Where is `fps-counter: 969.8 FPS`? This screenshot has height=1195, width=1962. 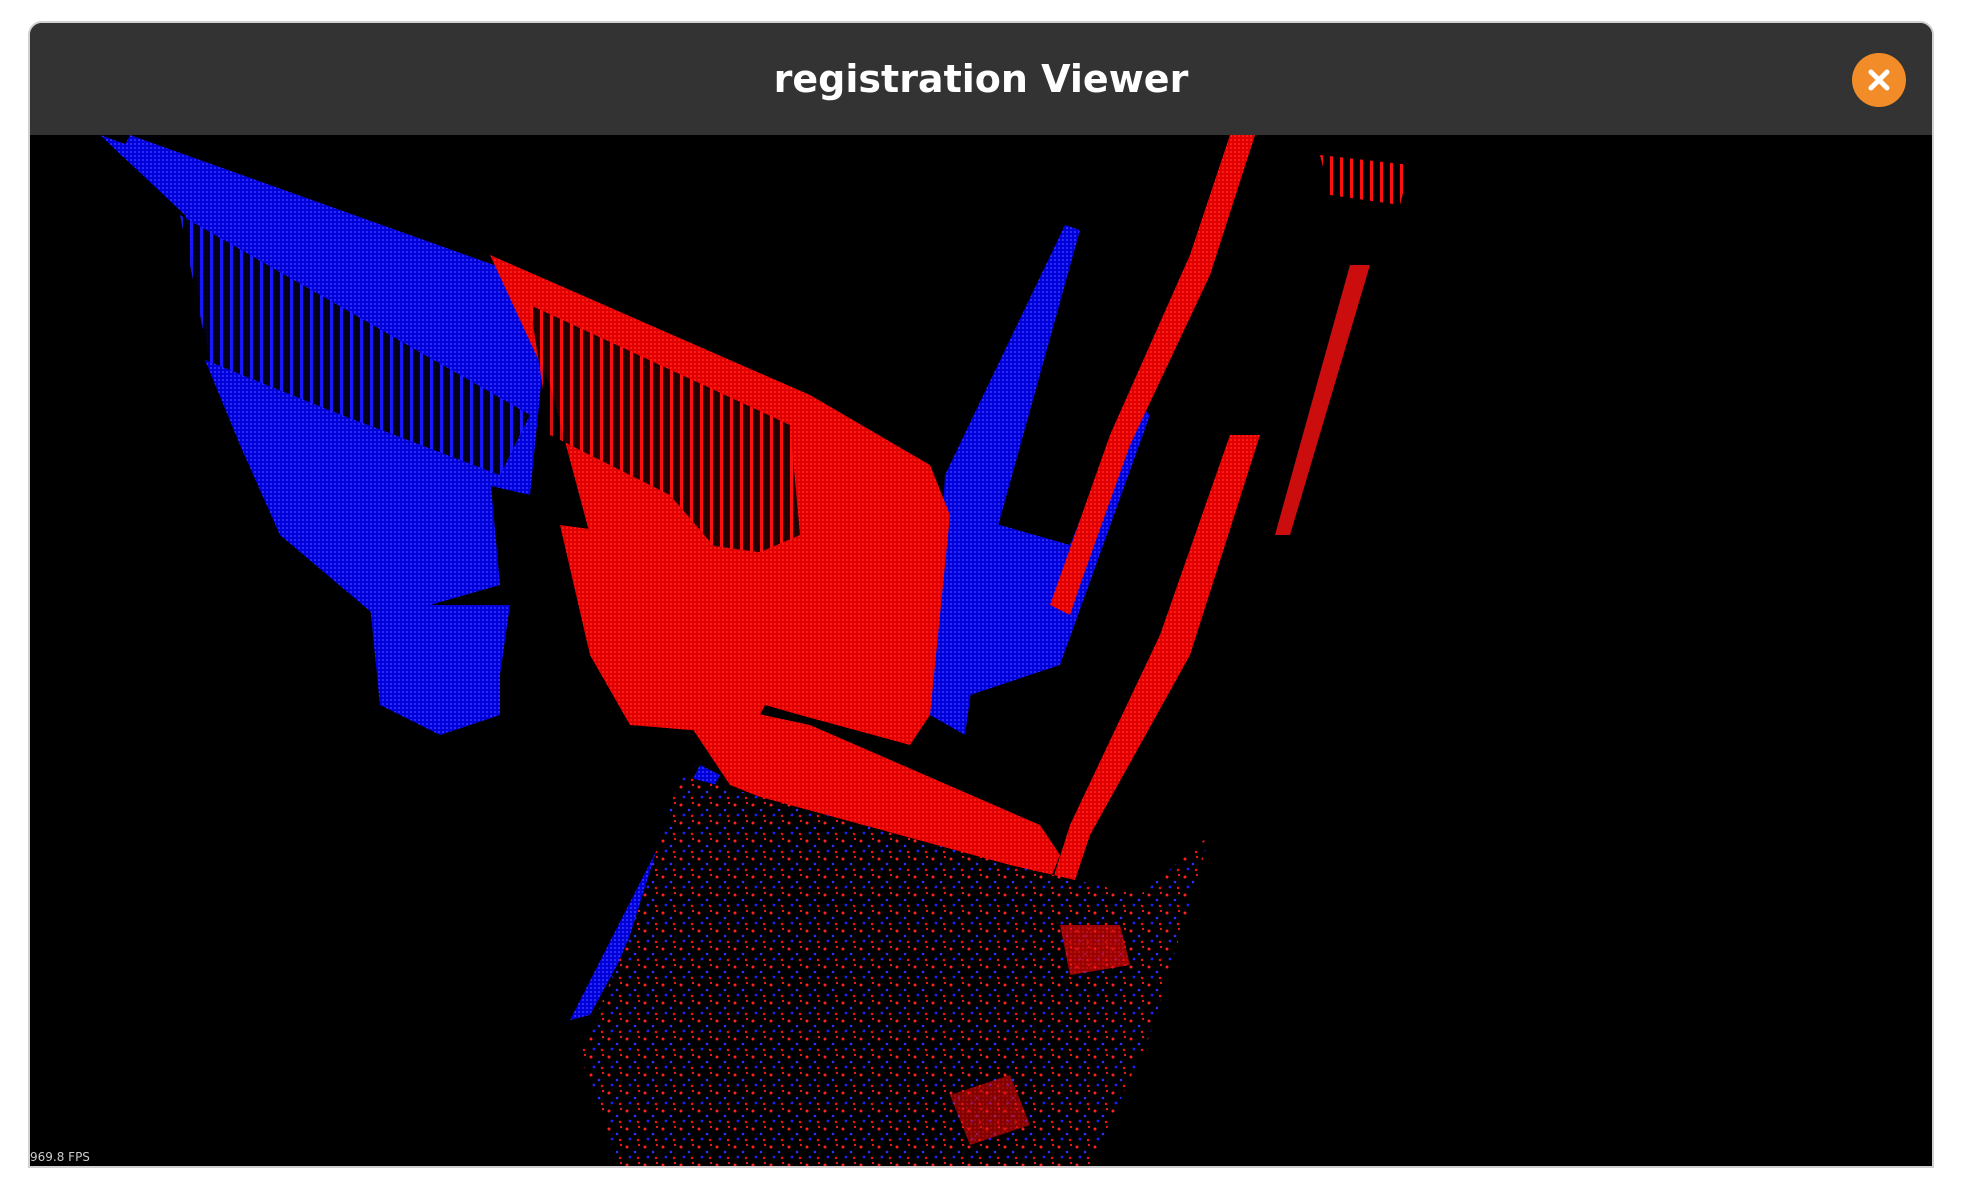 fps-counter: 969.8 FPS is located at coordinates (60, 1157).